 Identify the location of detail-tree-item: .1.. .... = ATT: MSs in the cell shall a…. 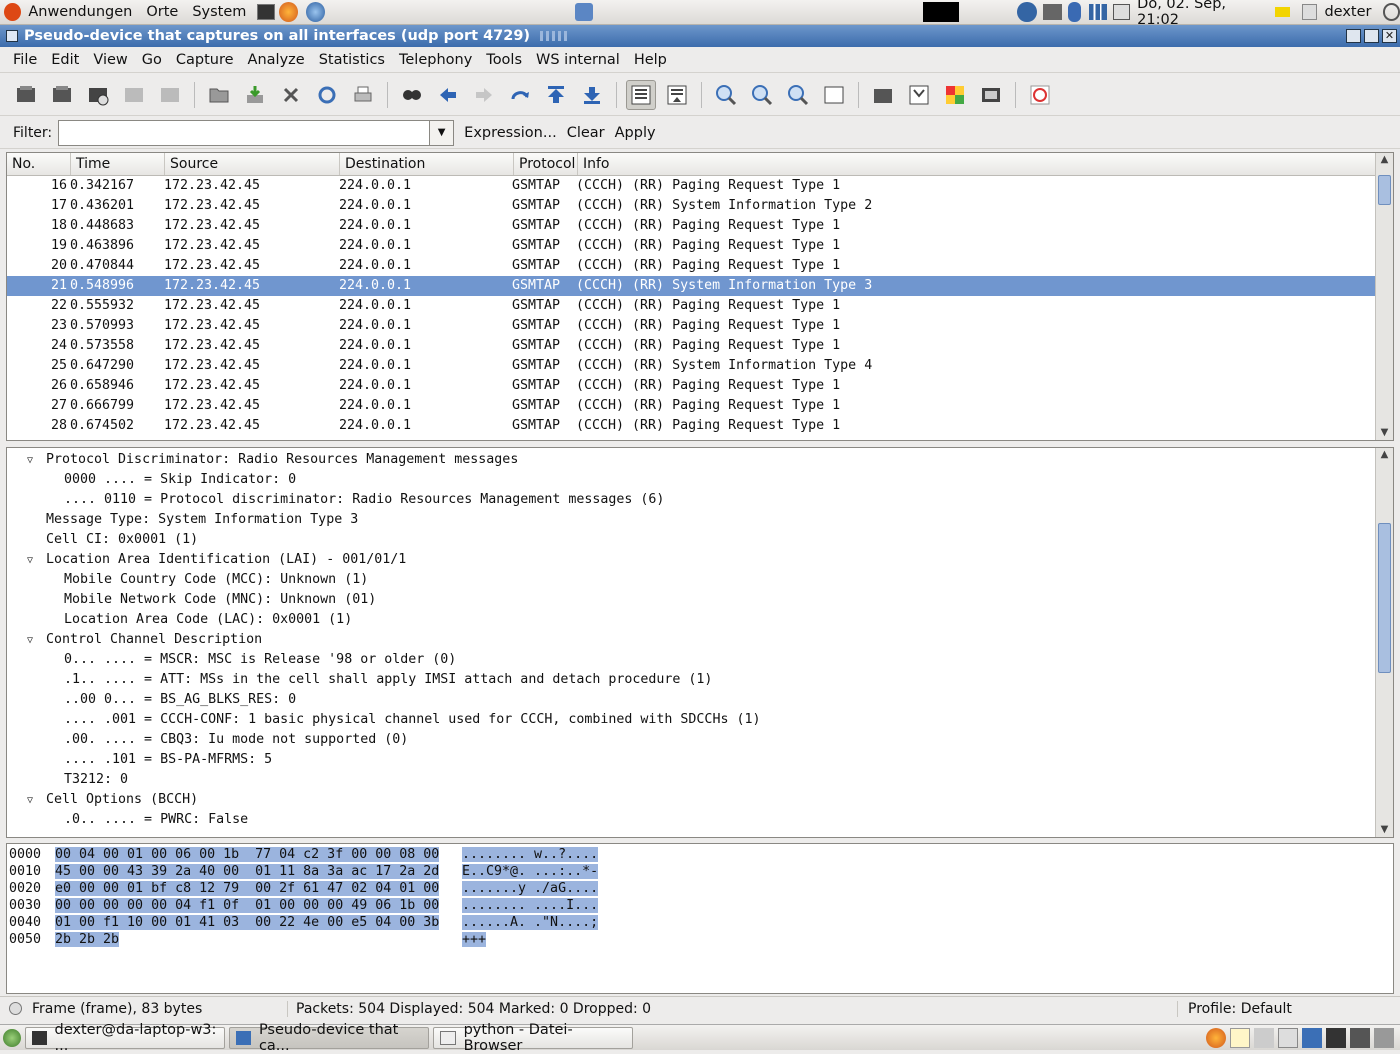
(700, 680).